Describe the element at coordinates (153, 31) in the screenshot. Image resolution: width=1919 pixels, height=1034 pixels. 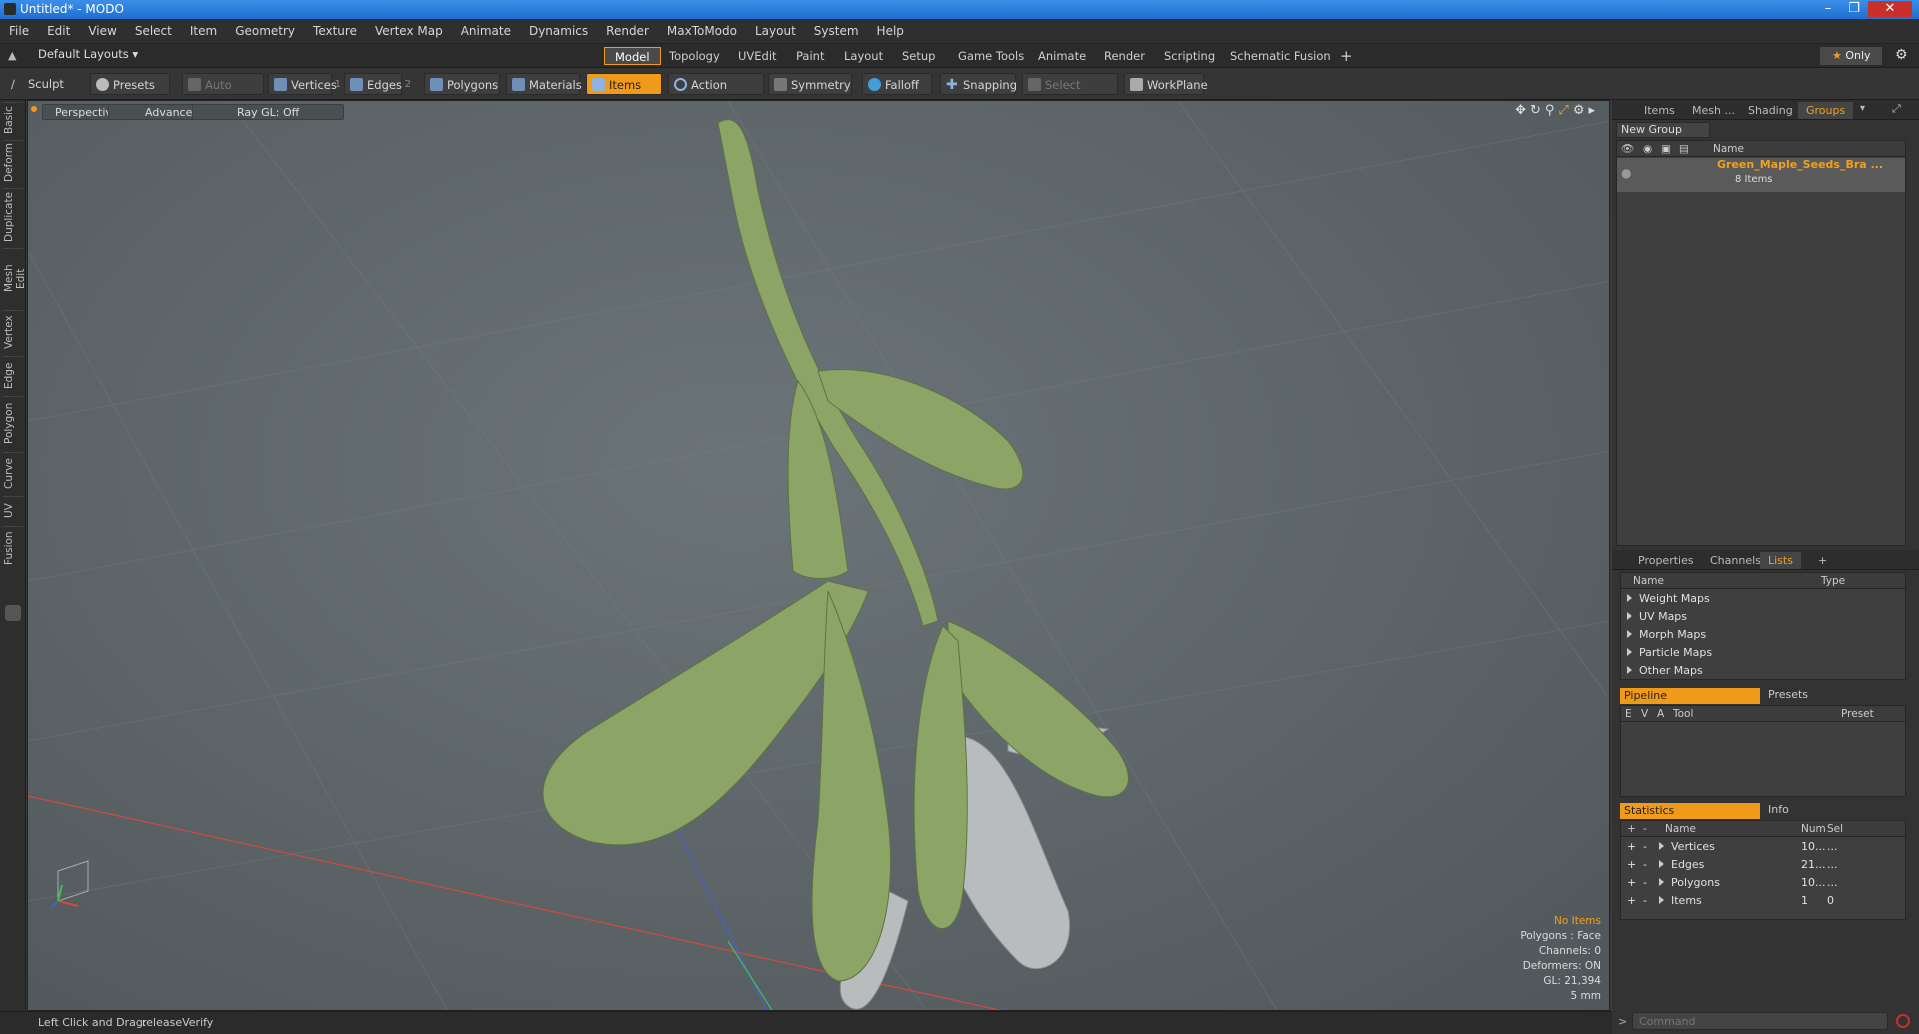
I see `menu-select: Select` at that location.